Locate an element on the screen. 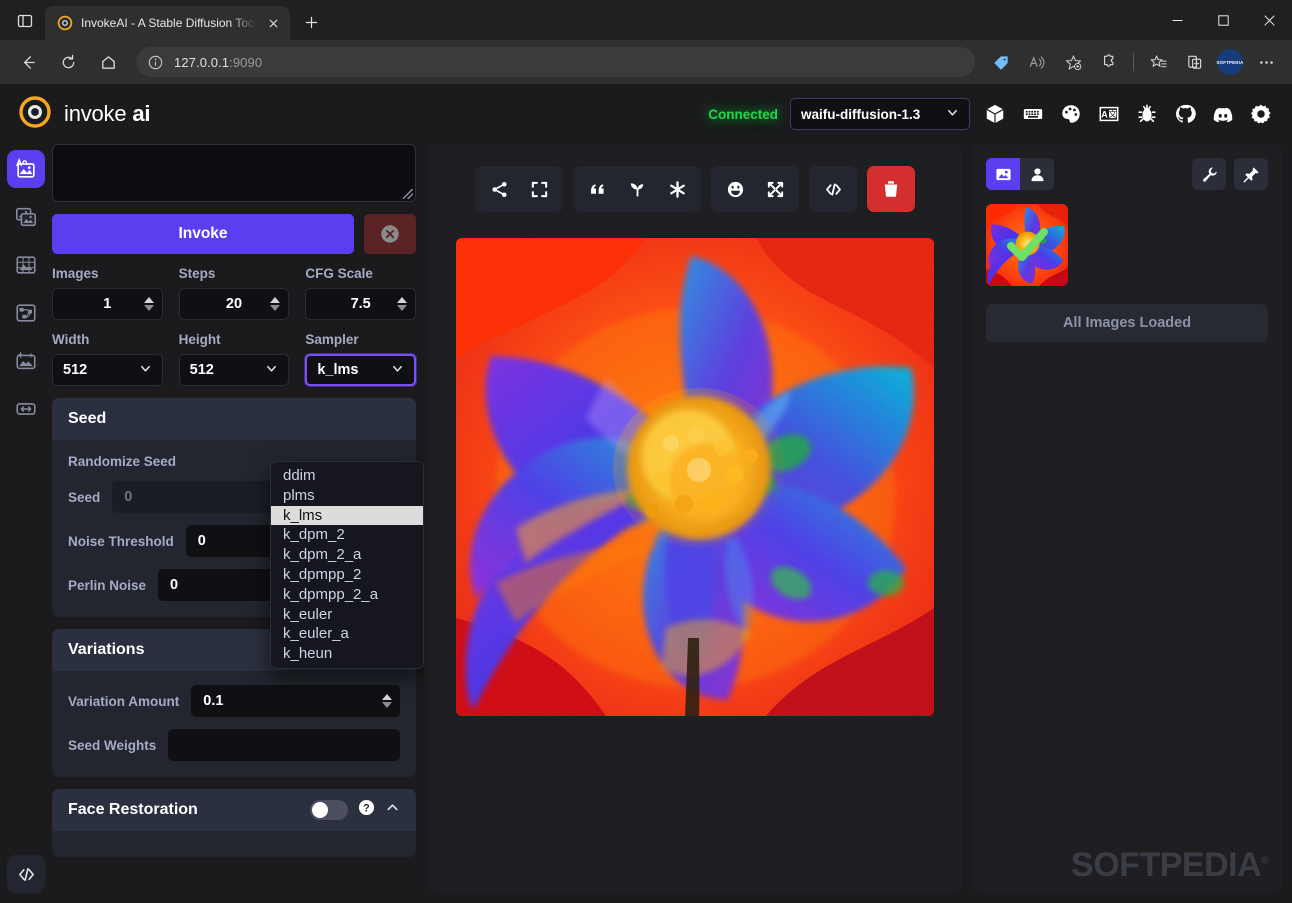 The image size is (1292, 903). sidebar-item-post-processing is located at coordinates (26, 361).